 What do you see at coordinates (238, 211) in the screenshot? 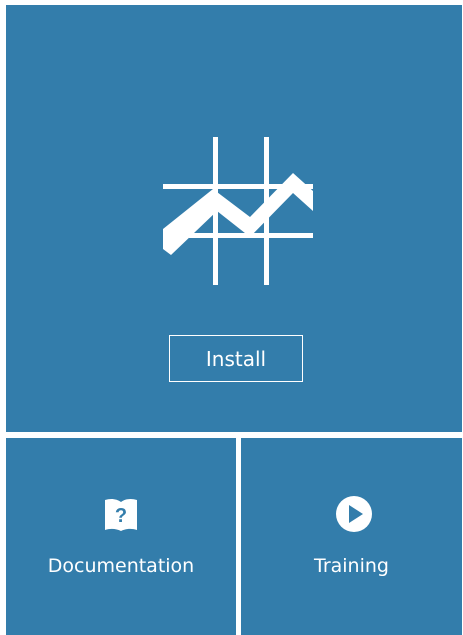
I see `chart-grid-logo-icon` at bounding box center [238, 211].